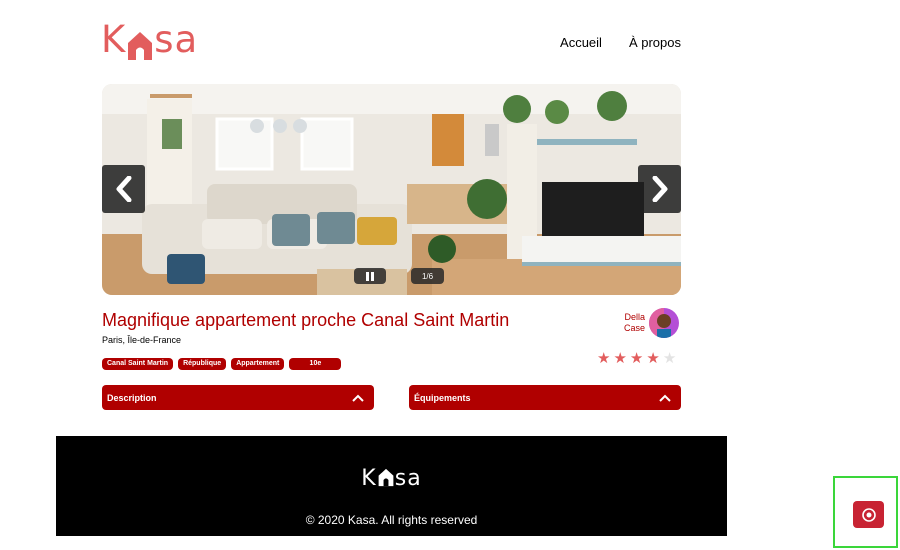 Image resolution: width=900 pixels, height=550 pixels. I want to click on host-name: Della Case, so click(631, 323).